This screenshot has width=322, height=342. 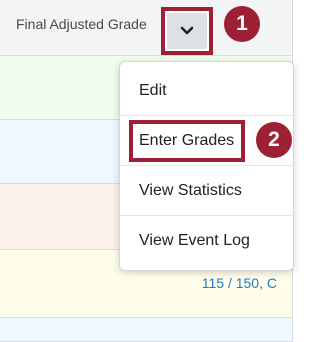 I want to click on menu-item-view-event-log: View Event Log, so click(x=206, y=241).